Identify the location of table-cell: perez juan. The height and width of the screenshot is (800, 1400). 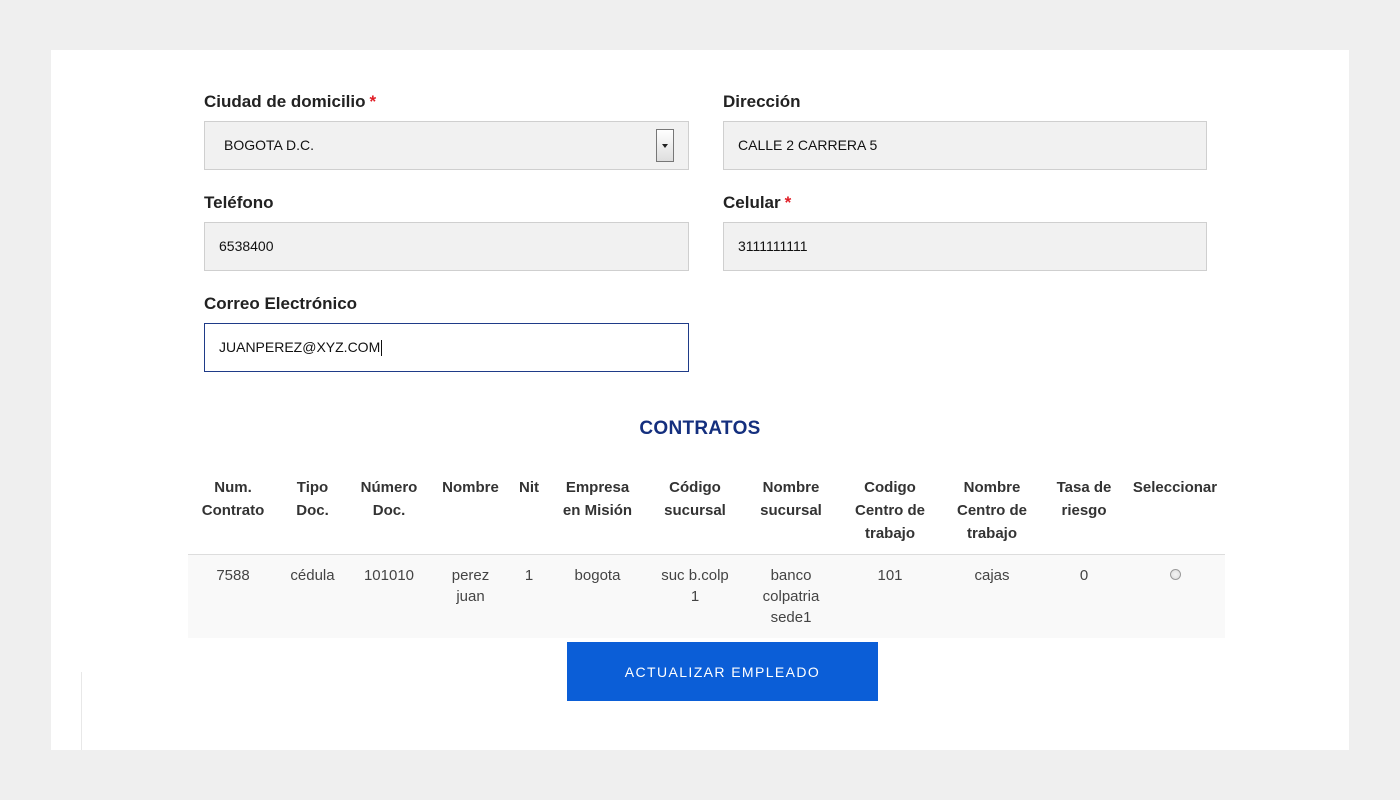
(470, 596).